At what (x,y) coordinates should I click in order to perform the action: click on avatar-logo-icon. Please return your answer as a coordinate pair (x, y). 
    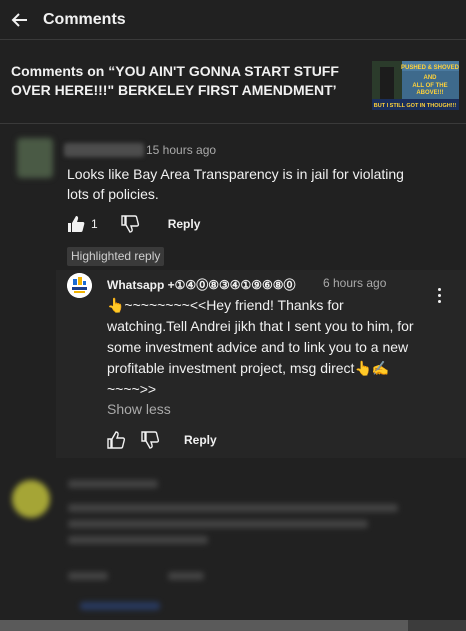
    Looking at the image, I should click on (79, 285).